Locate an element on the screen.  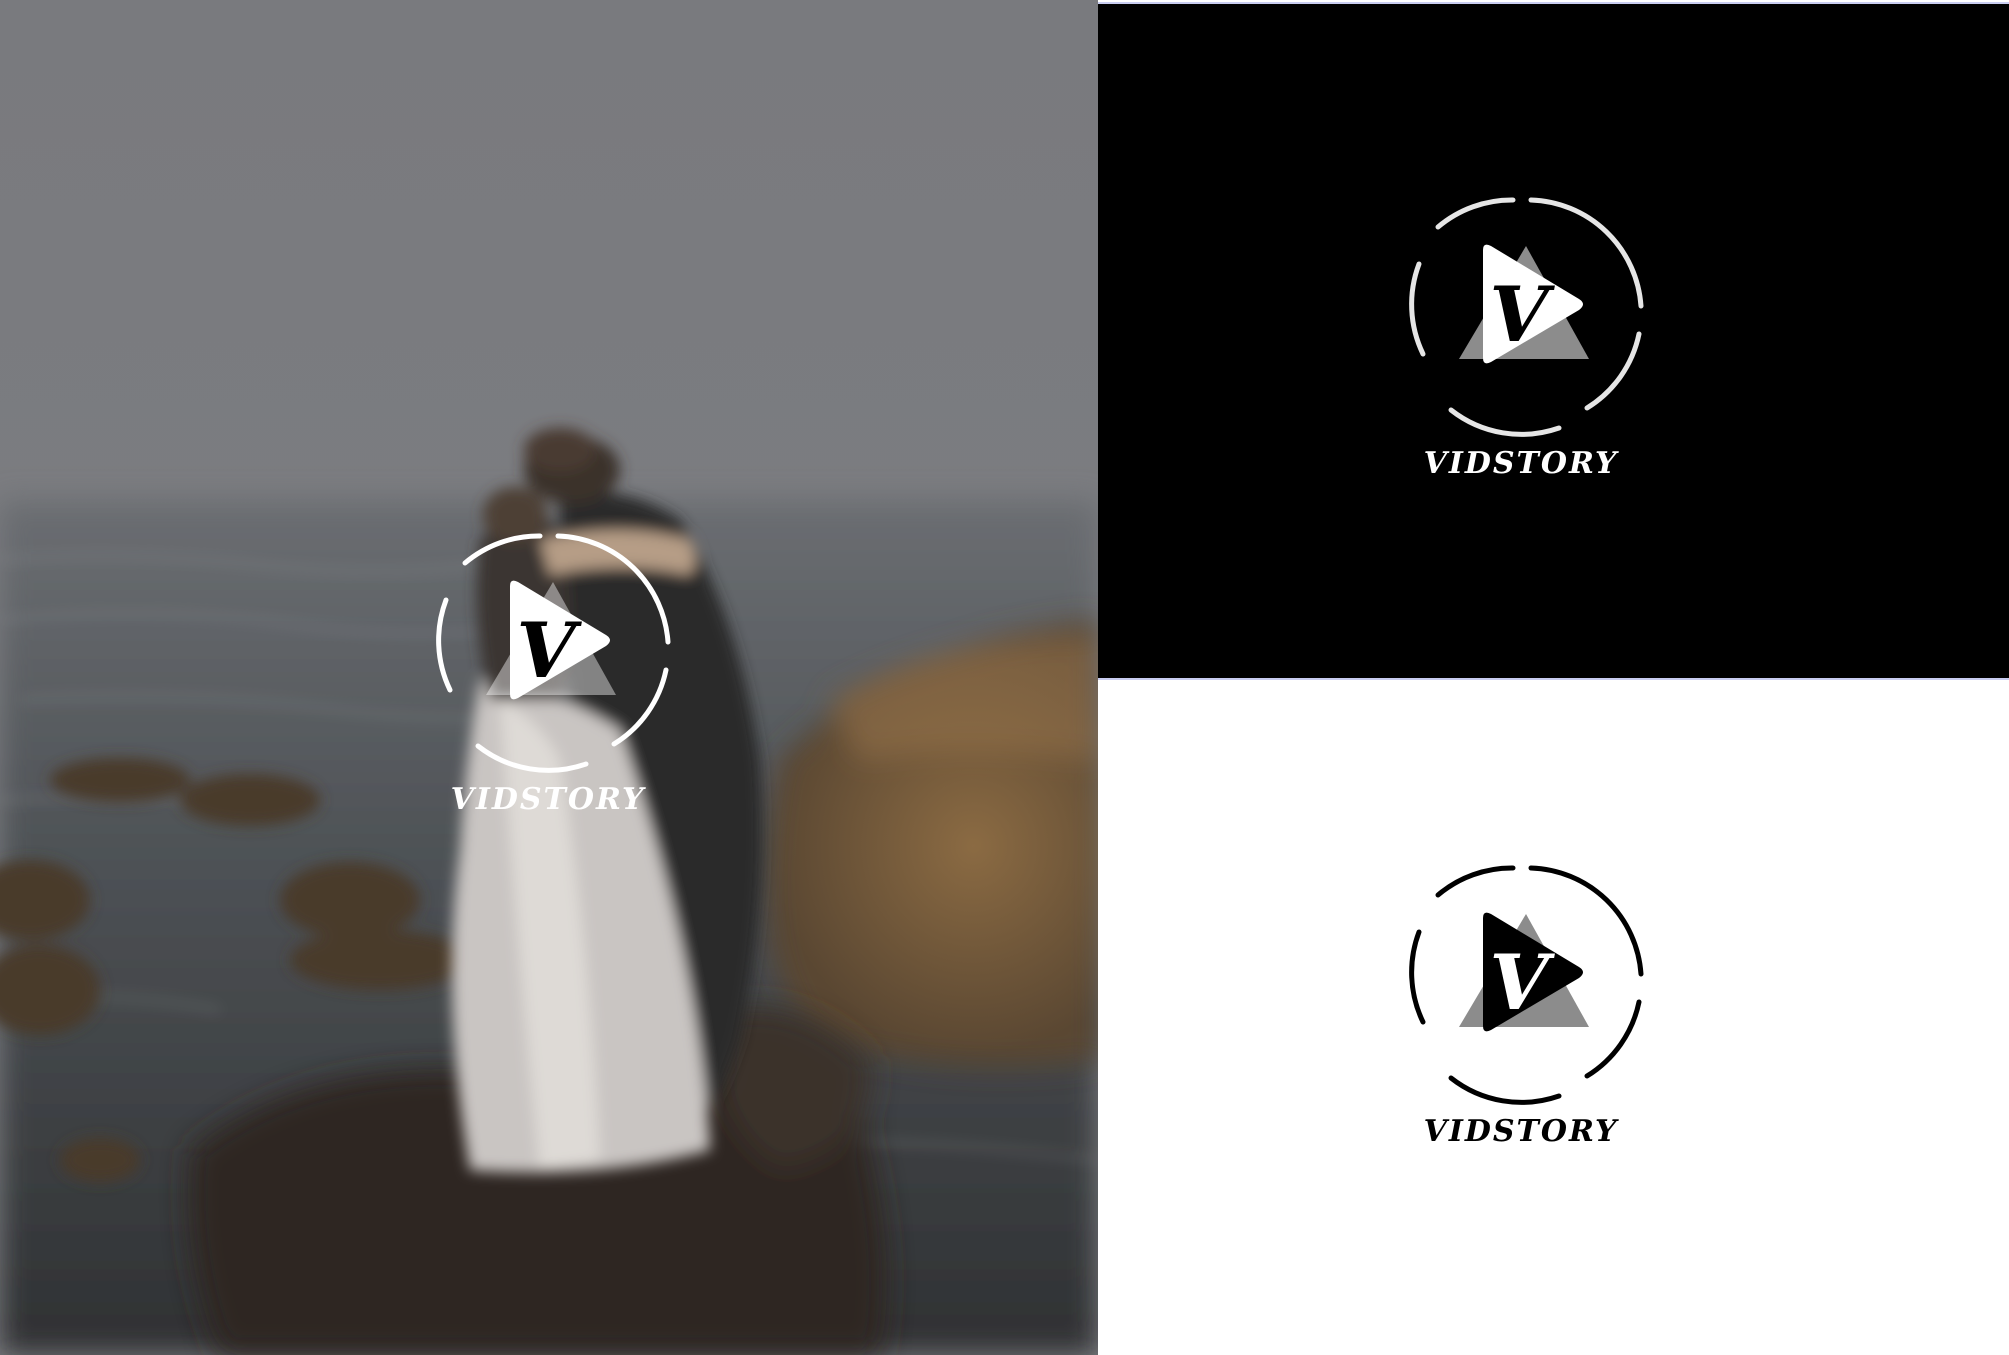
logo-on-photo: V VIDSTORY is located at coordinates (548, 690).